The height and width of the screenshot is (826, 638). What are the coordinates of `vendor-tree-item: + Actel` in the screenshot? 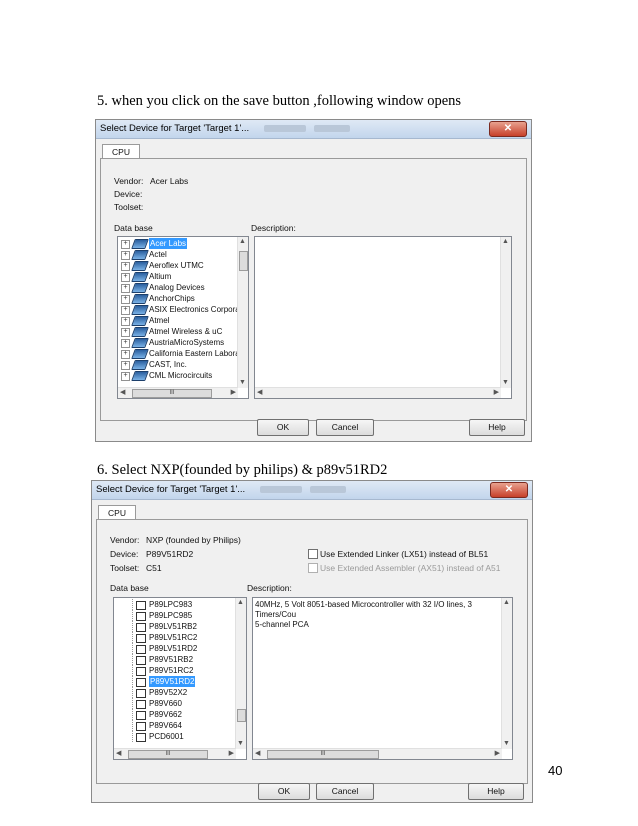 It's located at (177, 254).